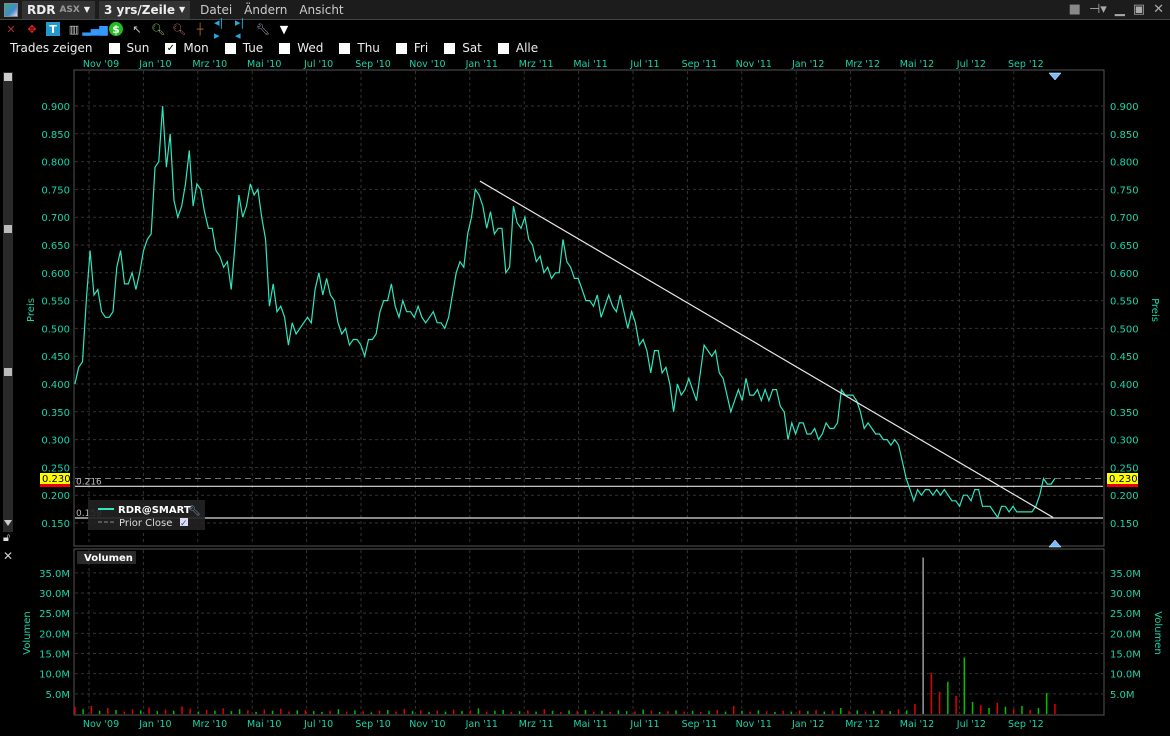 The width and height of the screenshot is (1170, 736). I want to click on vertical-scrollbar, so click(8, 302).